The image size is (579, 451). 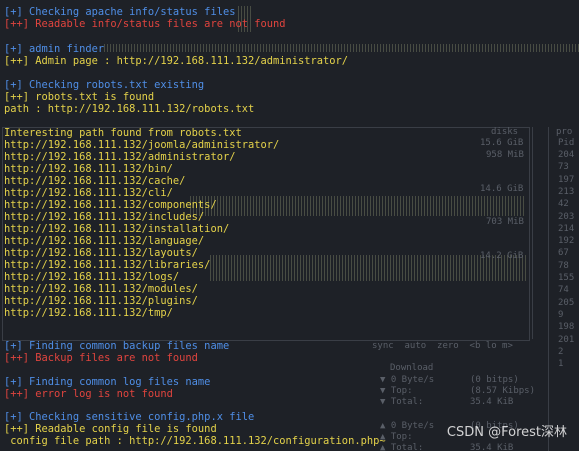 I want to click on bg-proc-id: 205, so click(x=566, y=302).